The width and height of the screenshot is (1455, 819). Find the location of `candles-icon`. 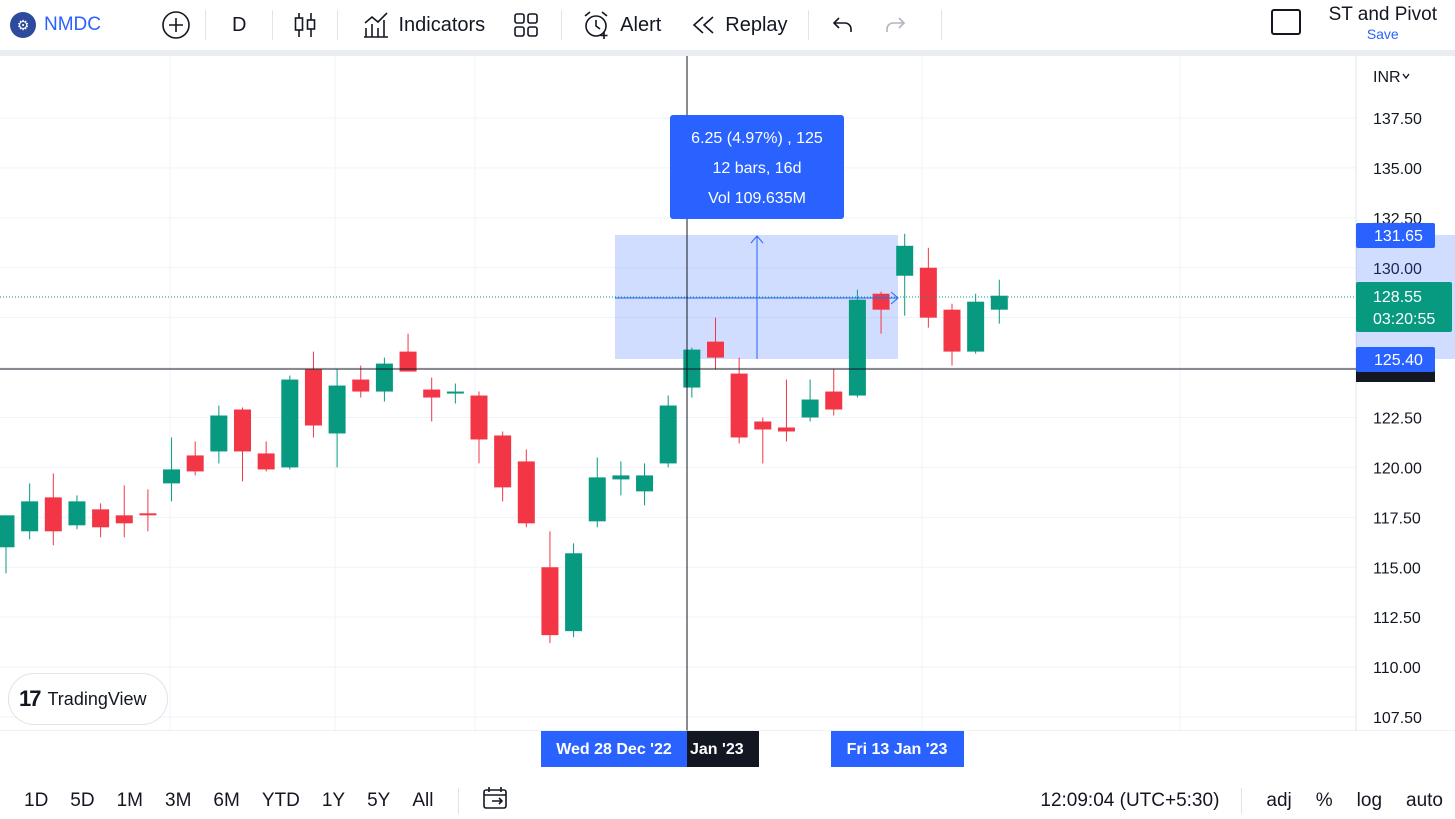

candles-icon is located at coordinates (305, 25).